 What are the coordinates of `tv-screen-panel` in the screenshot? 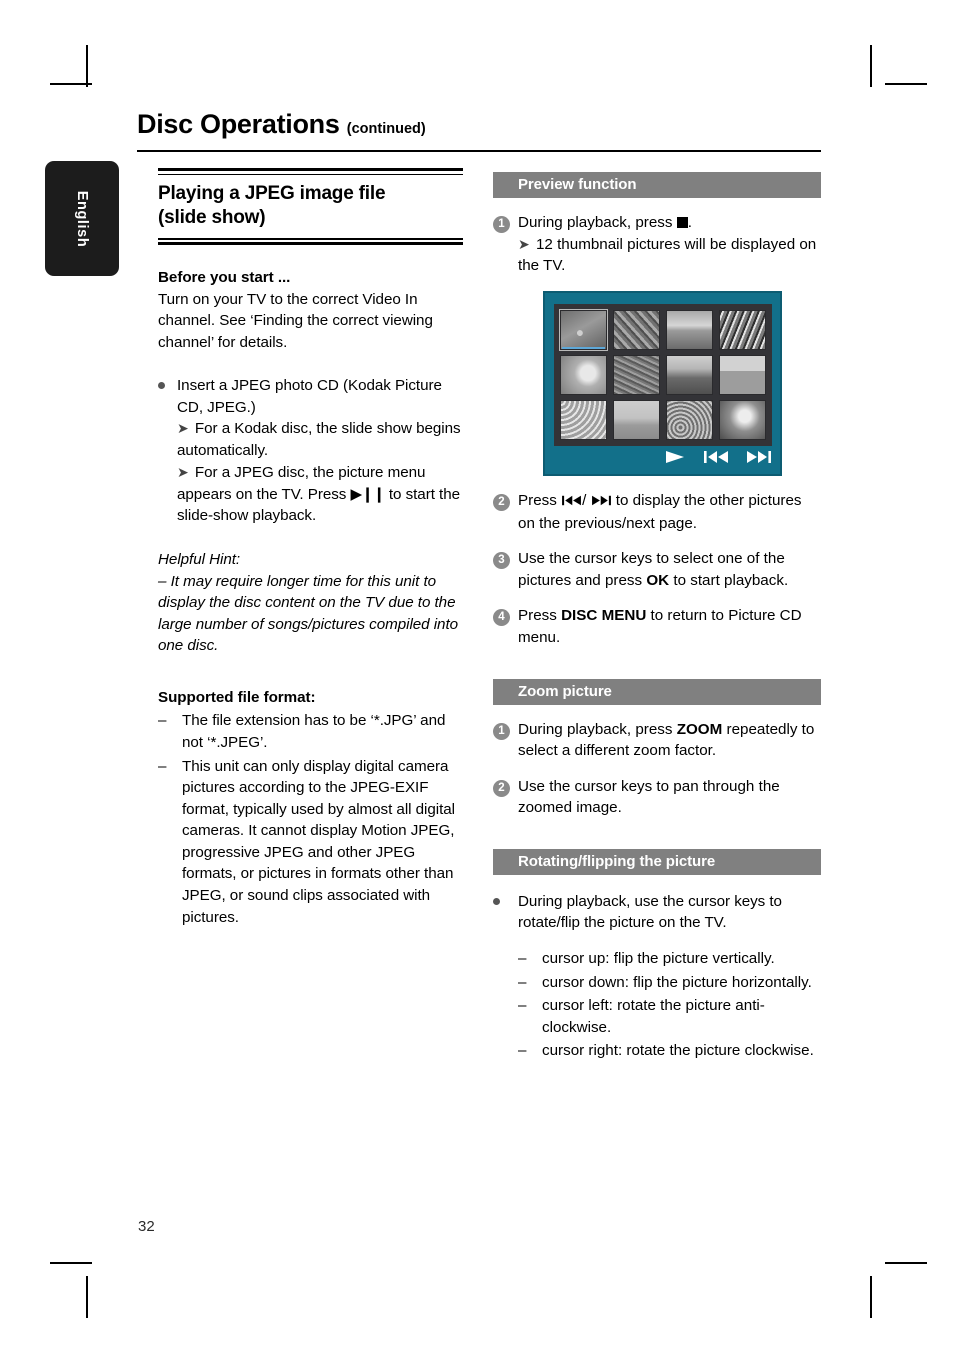 It's located at (663, 375).